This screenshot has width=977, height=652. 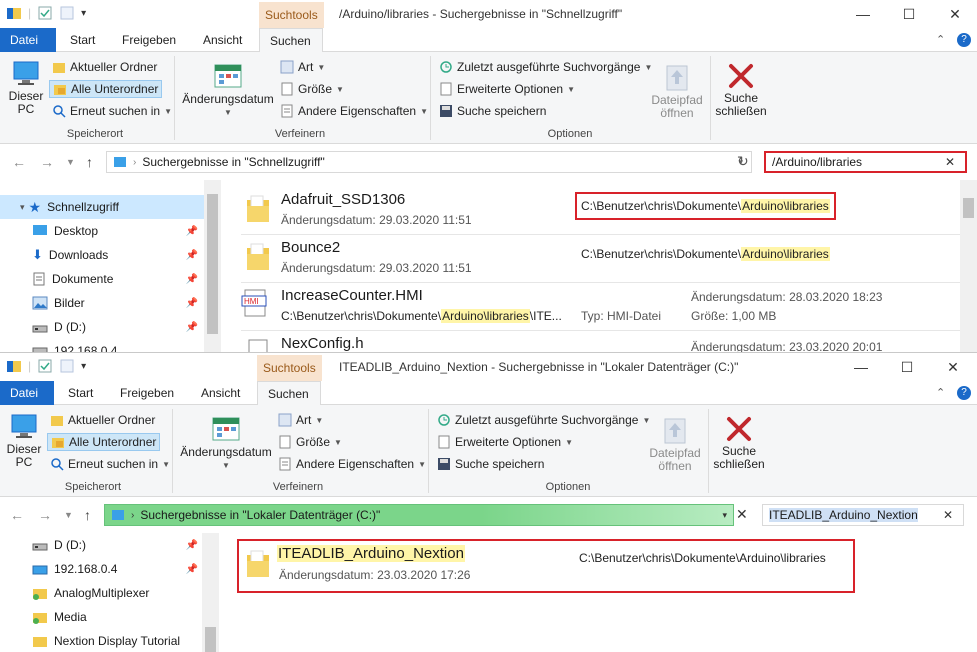 I want to click on nav-item-network-drive: 192.168.0.4, so click(x=102, y=345).